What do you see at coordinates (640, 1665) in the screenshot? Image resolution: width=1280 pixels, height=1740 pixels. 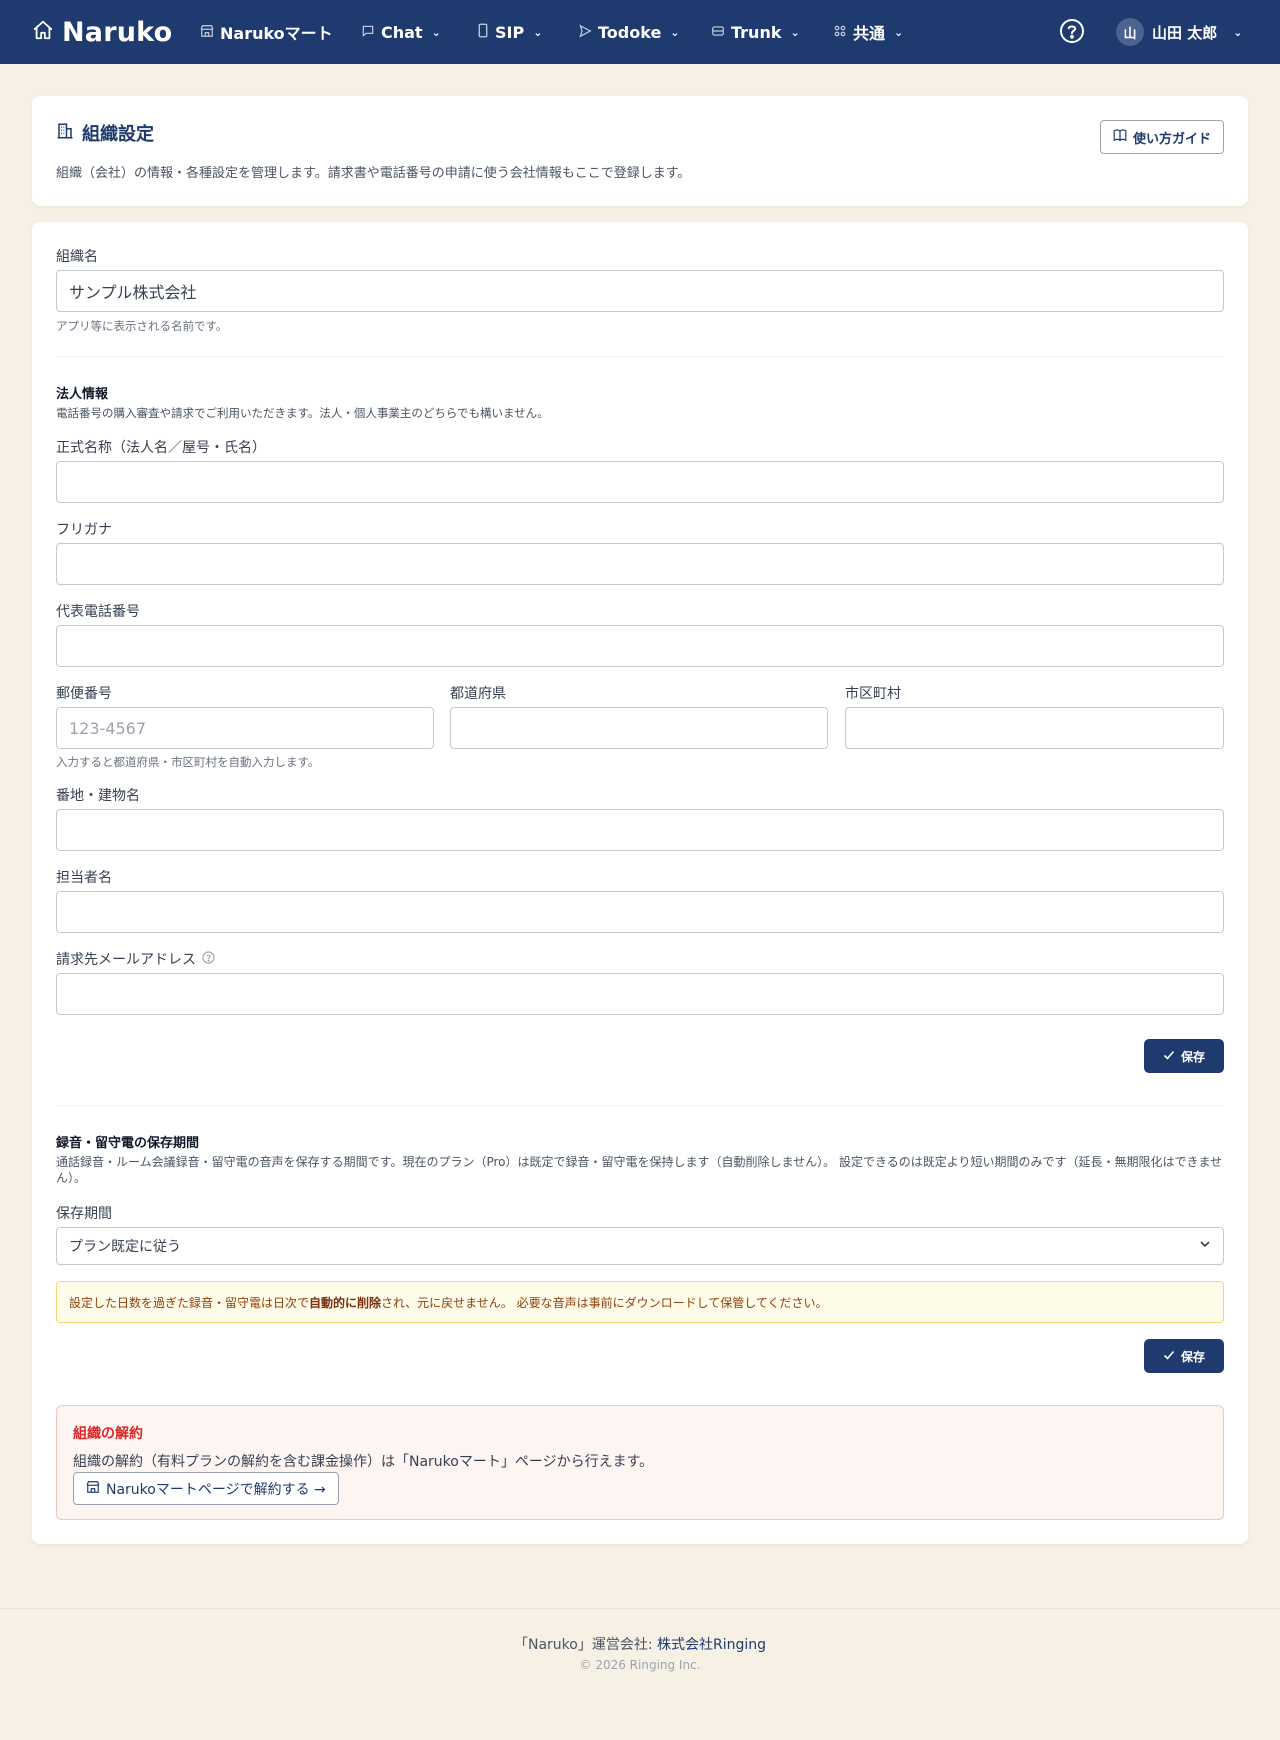 I see `footer-copyright: © 2026 Ringing Inc.` at bounding box center [640, 1665].